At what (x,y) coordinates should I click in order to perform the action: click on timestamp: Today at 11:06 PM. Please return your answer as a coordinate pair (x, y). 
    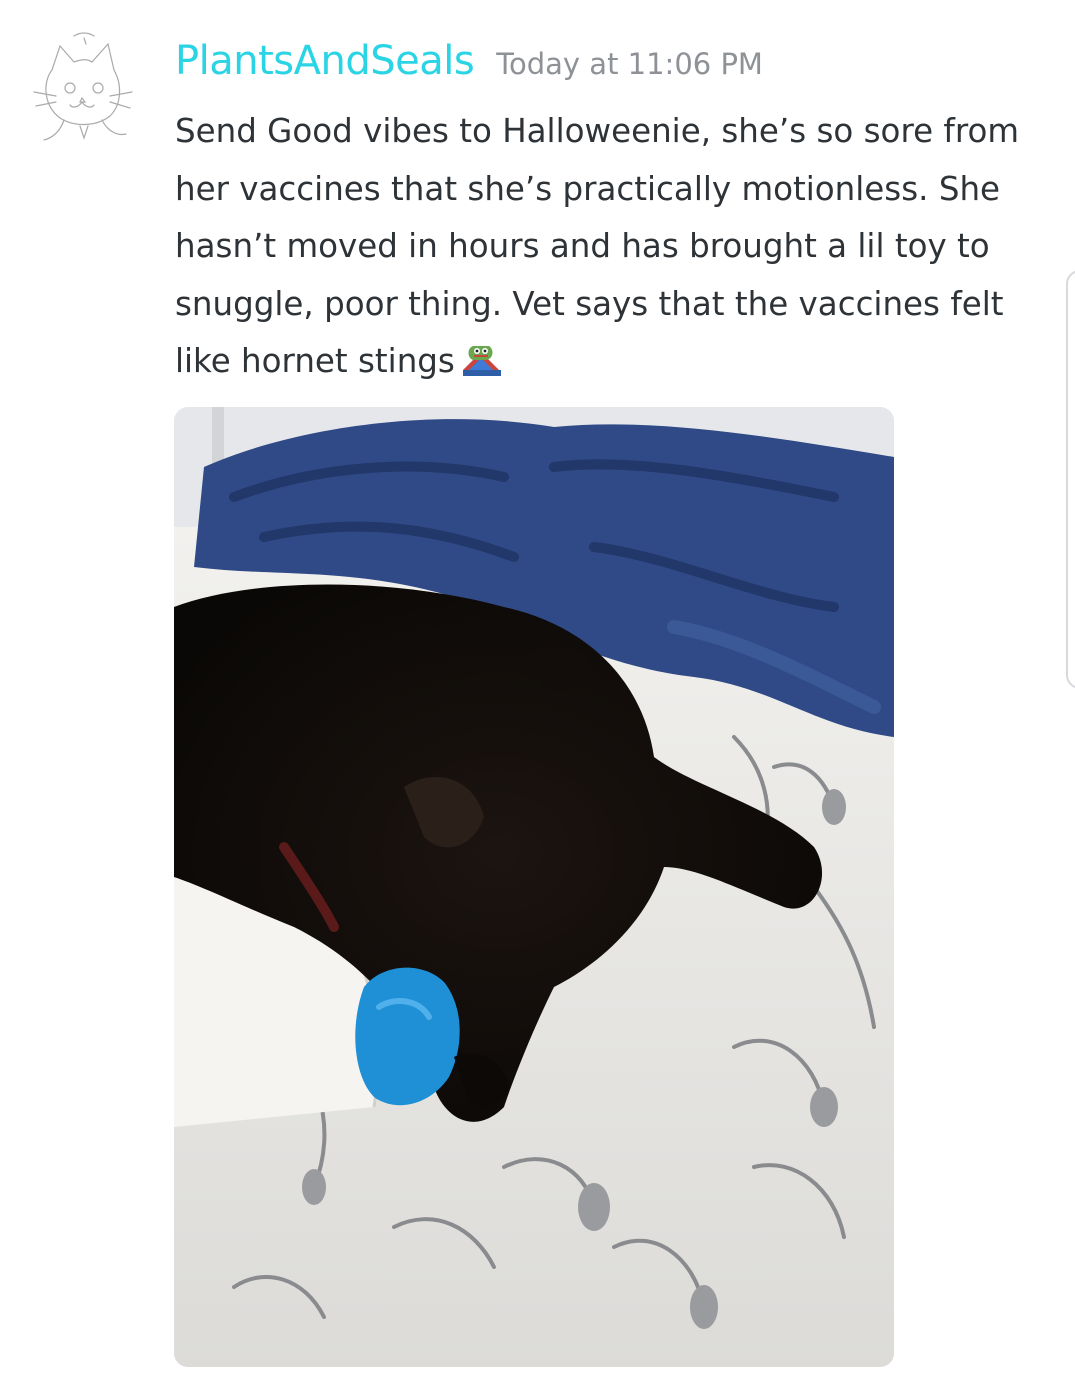
    Looking at the image, I should click on (629, 64).